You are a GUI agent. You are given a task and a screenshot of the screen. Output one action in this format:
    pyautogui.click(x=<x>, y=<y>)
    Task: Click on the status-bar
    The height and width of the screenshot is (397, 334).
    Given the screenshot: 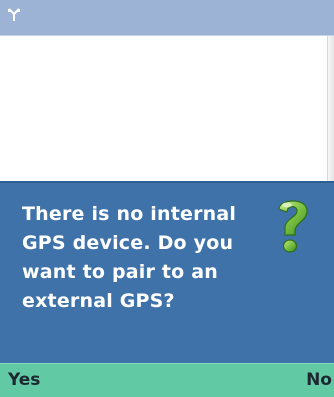 What is the action you would take?
    pyautogui.click(x=167, y=18)
    